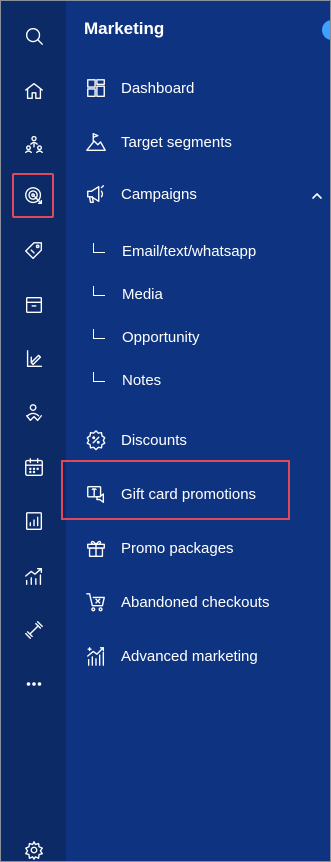  Describe the element at coordinates (33, 630) in the screenshot. I see `fitness-icon` at that location.